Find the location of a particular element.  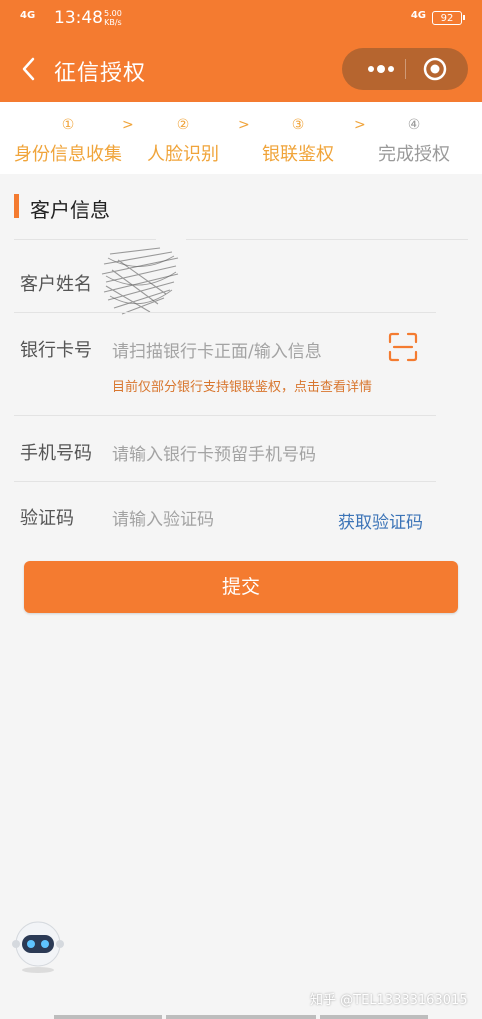

close-mini-program-button is located at coordinates (435, 69).